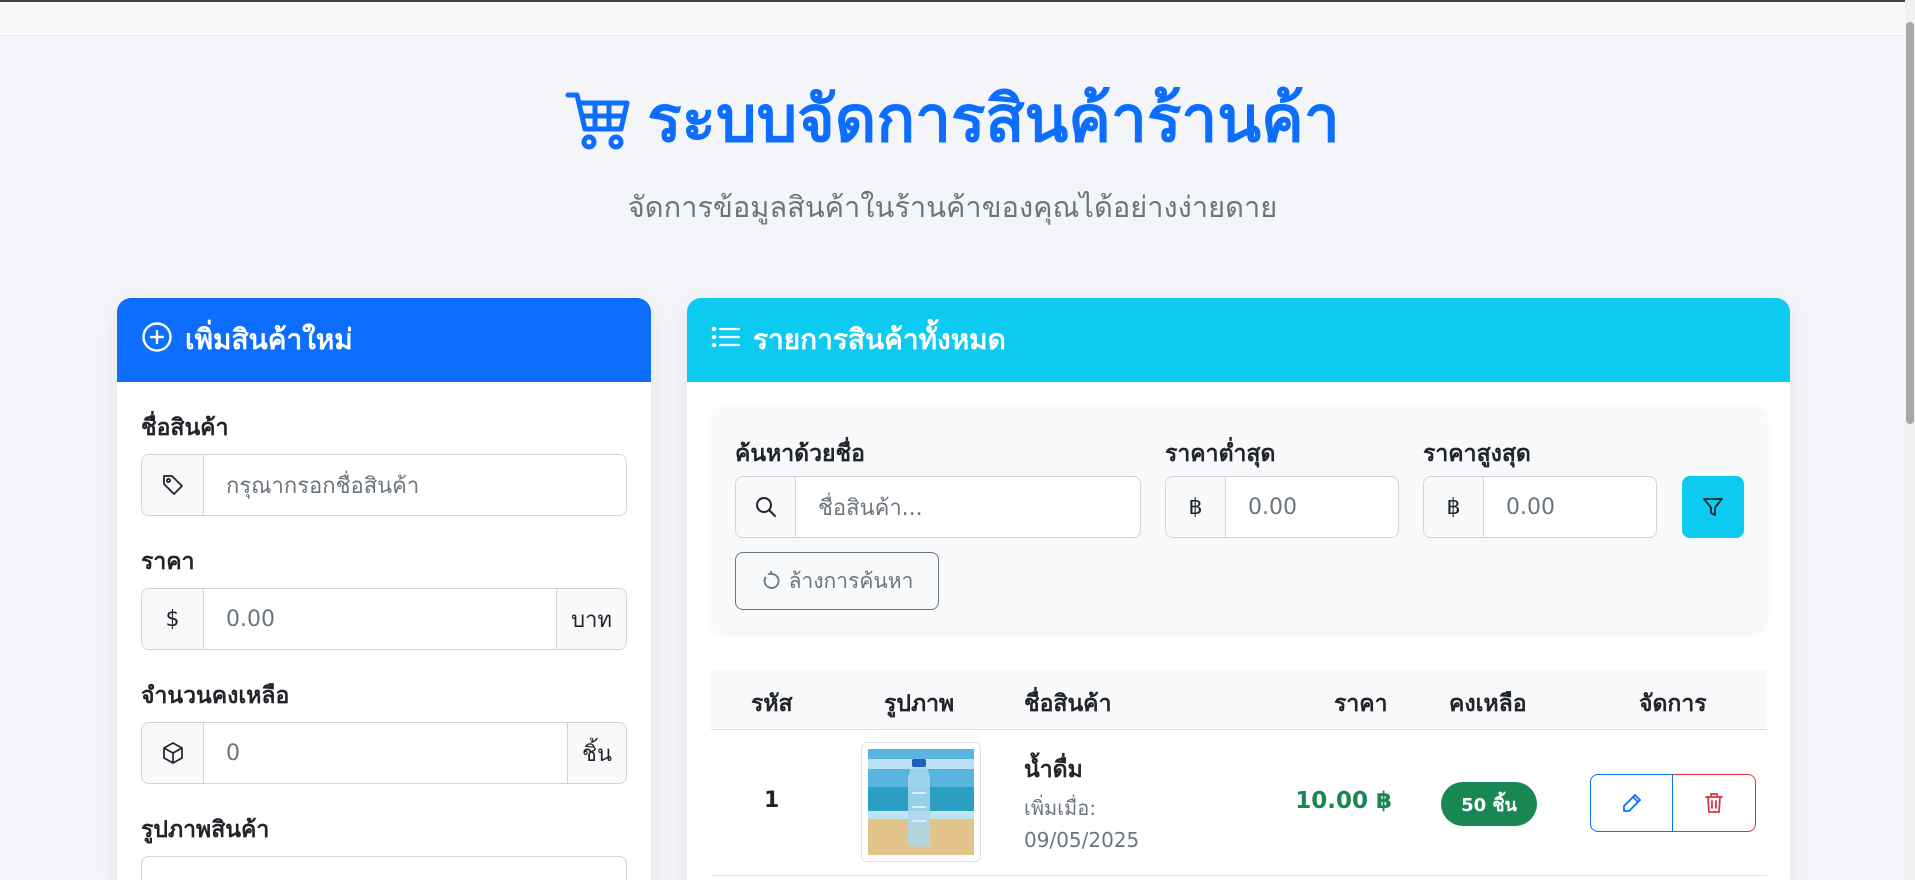 The image size is (1915, 880). I want to click on box-icon, so click(173, 753).